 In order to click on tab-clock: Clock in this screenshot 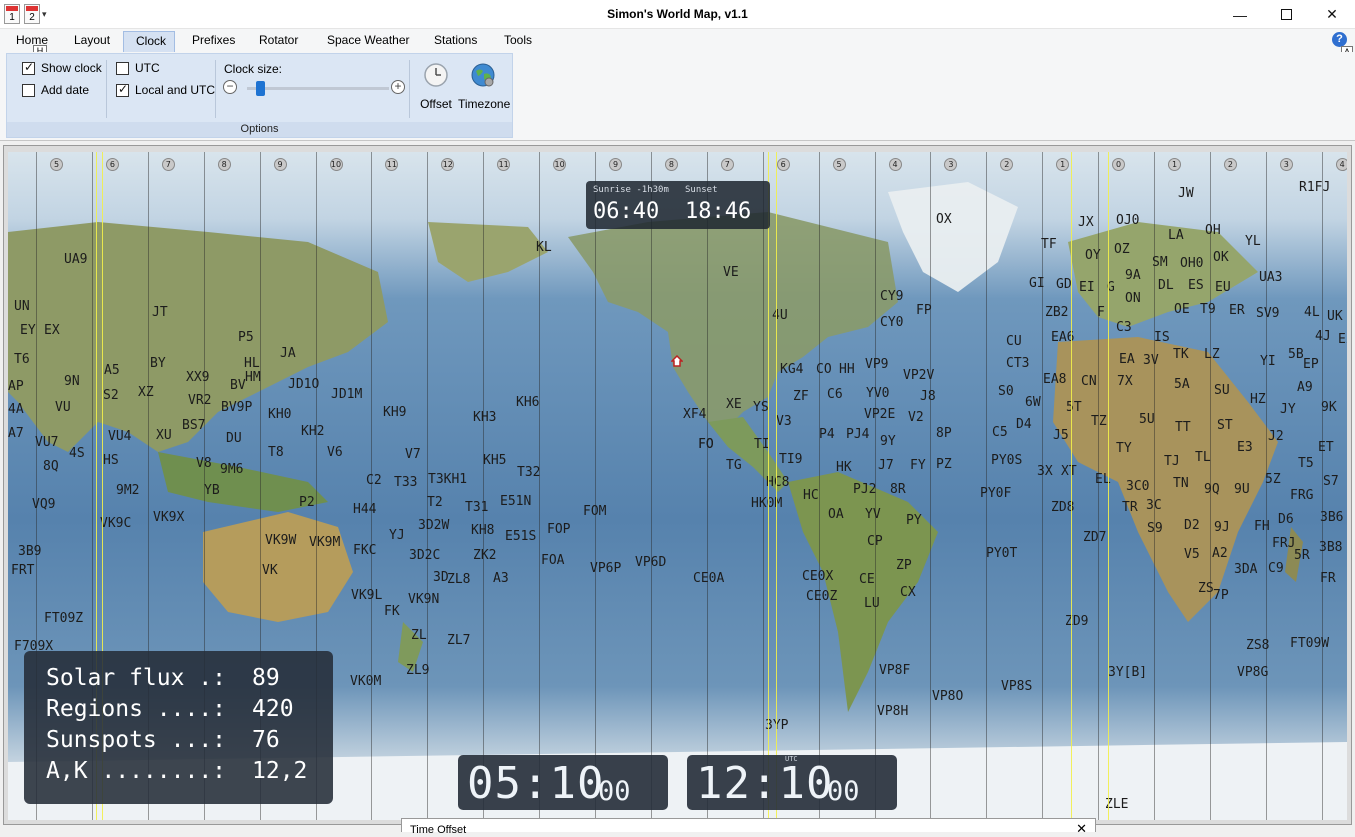, I will do `click(149, 41)`.